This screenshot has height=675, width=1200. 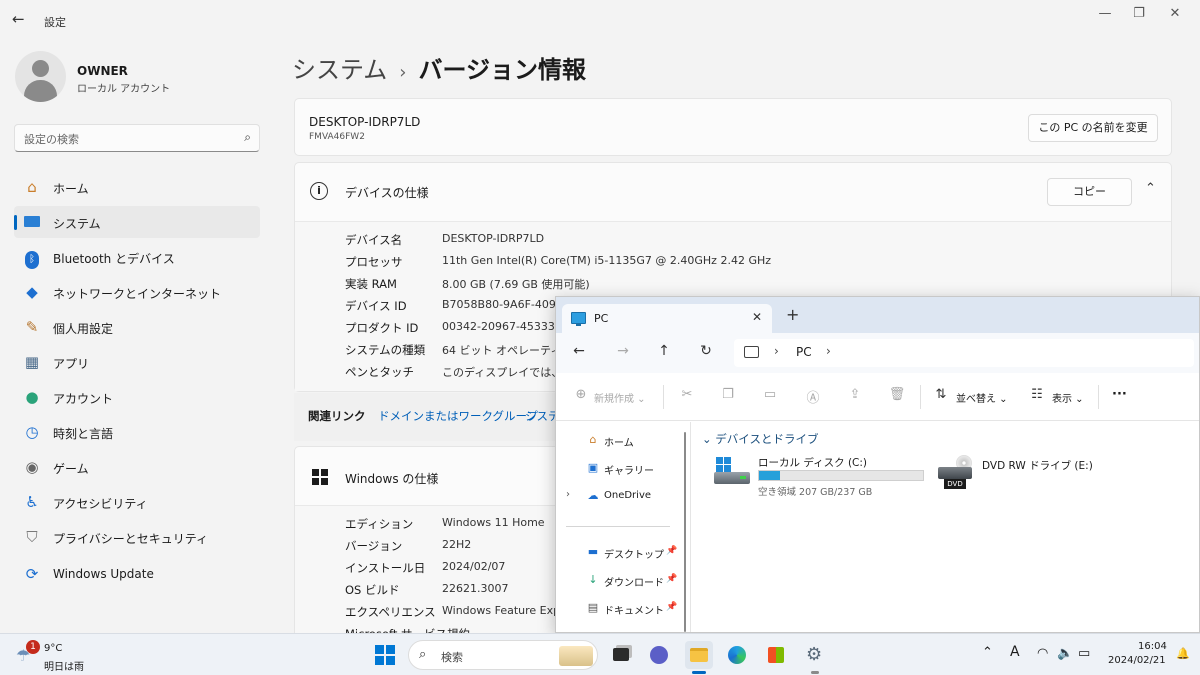 What do you see at coordinates (1037, 466) in the screenshot?
I see `drive-name: DVD RW ドライブ (E:)` at bounding box center [1037, 466].